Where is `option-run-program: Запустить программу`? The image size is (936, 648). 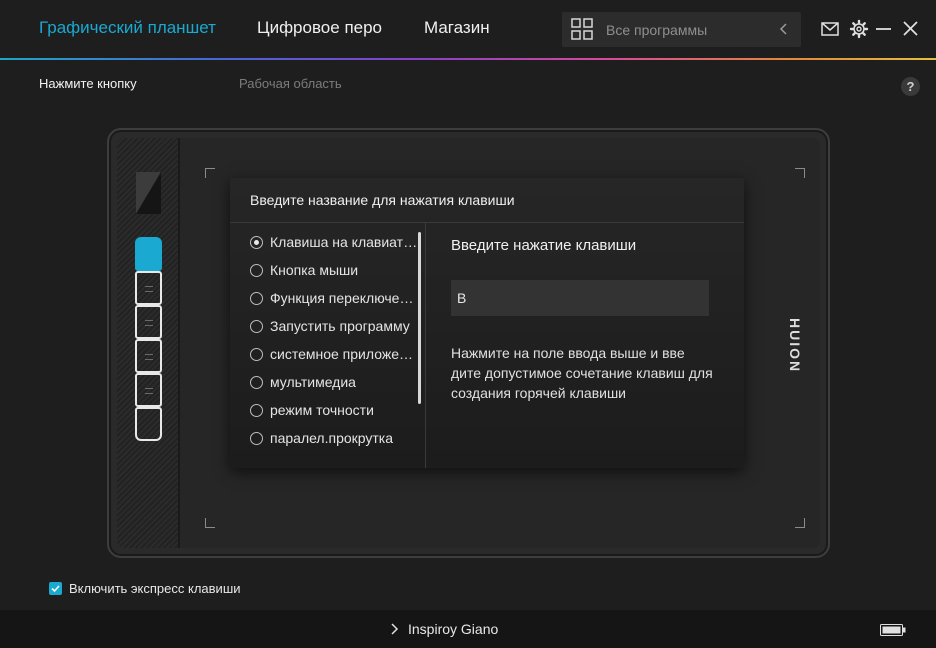
option-run-program: Запустить программу is located at coordinates (335, 327).